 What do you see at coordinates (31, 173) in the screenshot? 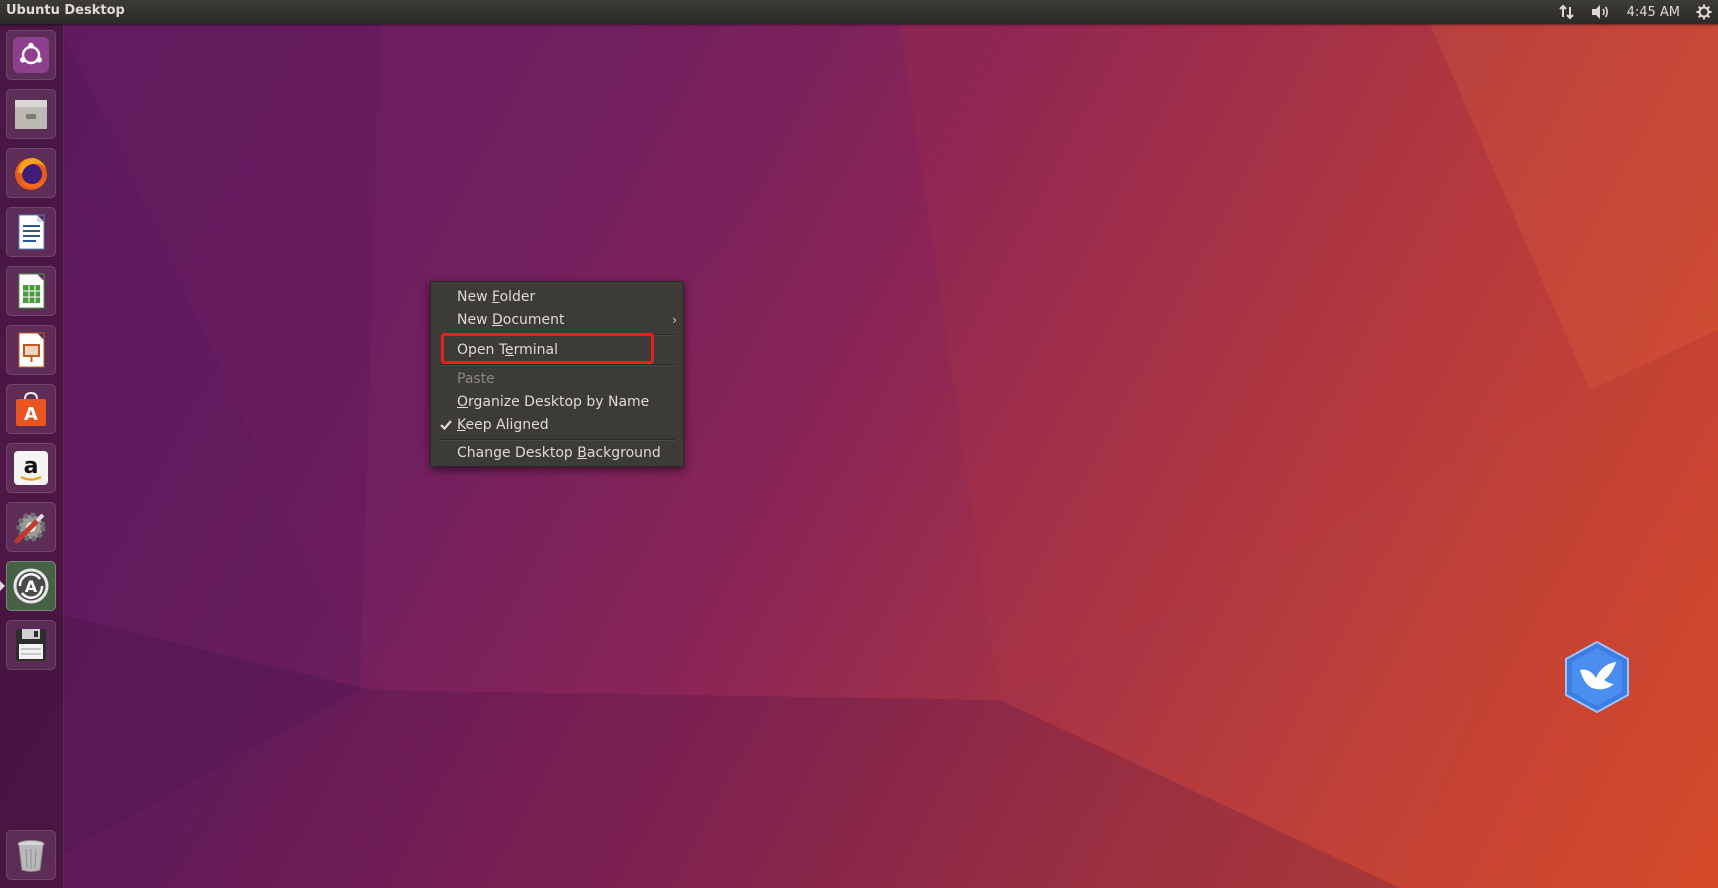
I see `firefox-icon` at bounding box center [31, 173].